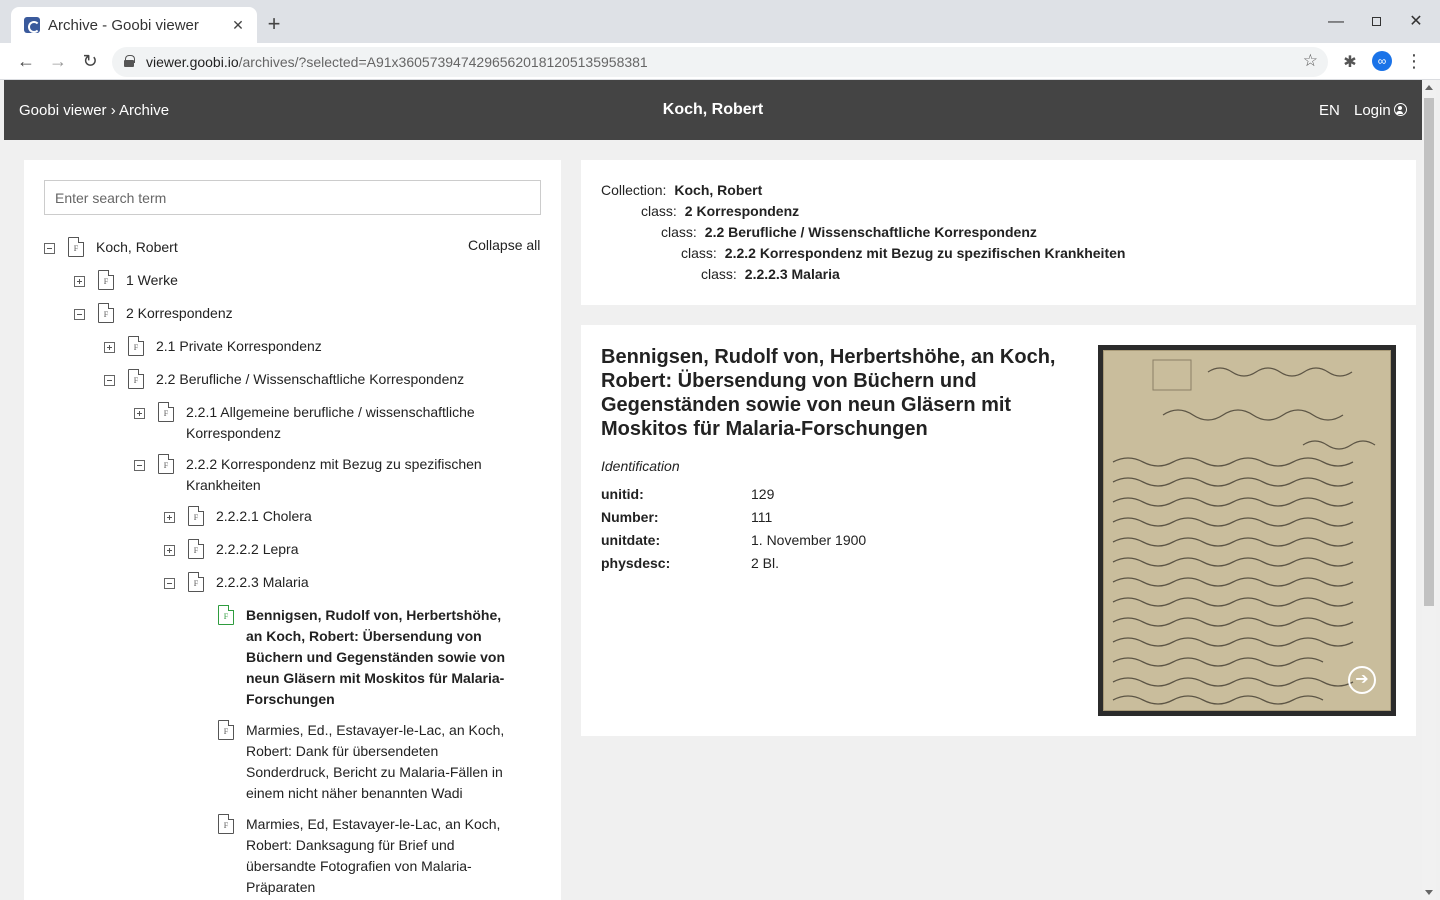 This screenshot has width=1440, height=900. I want to click on scroll-up-arrow-icon, so click(1429, 87).